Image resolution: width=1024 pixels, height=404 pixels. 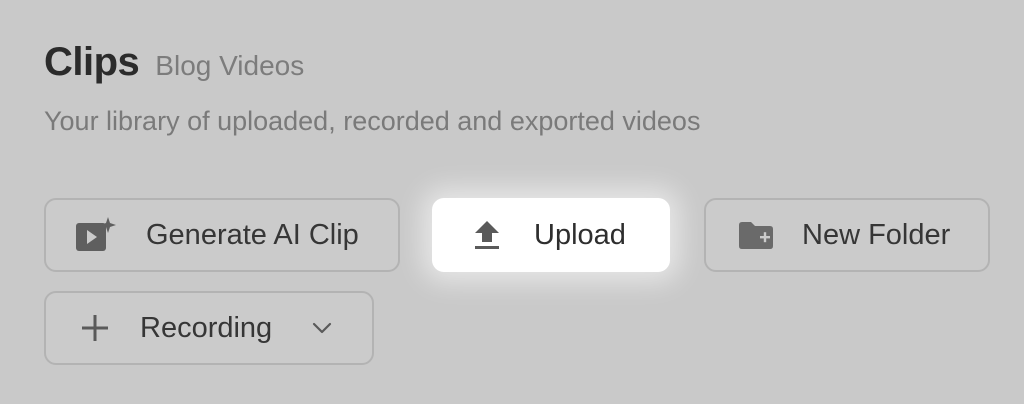 What do you see at coordinates (206, 327) in the screenshot?
I see `recording-label: Recording` at bounding box center [206, 327].